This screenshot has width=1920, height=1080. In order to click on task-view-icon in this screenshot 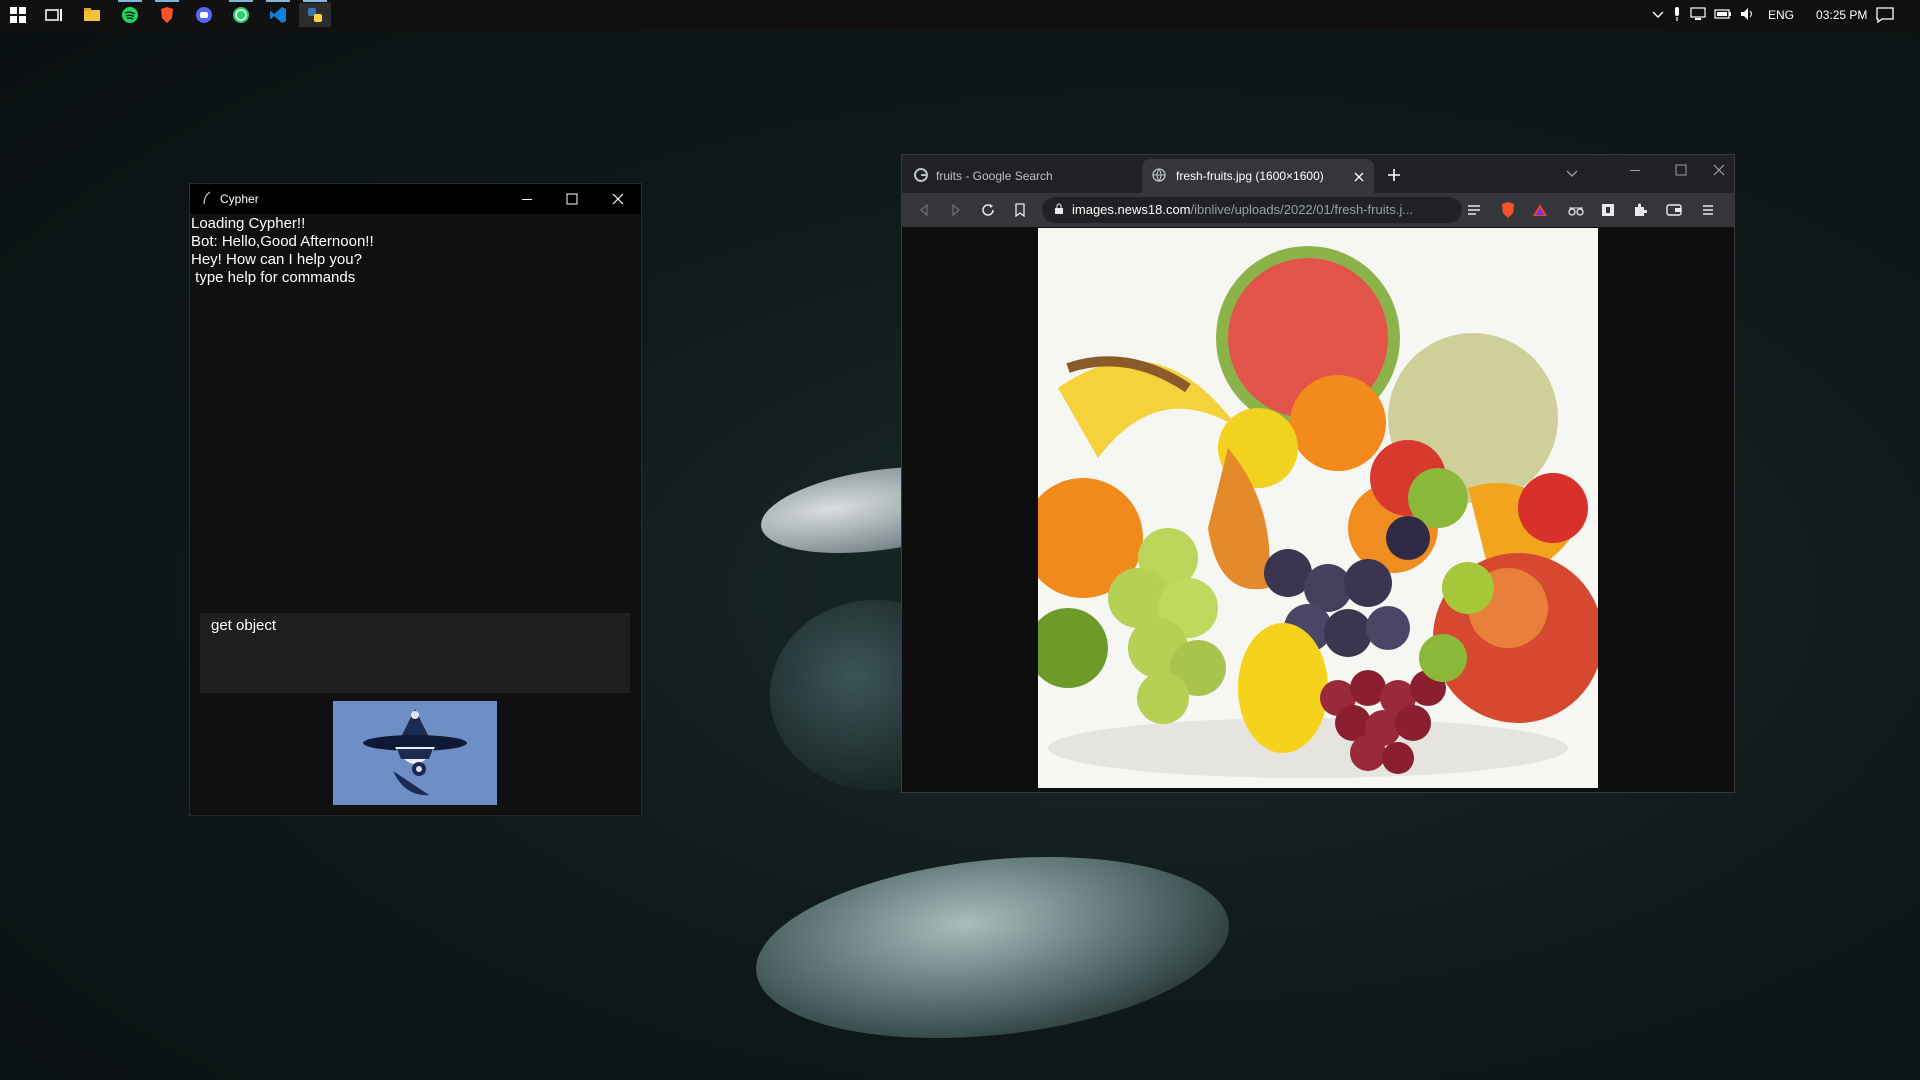, I will do `click(54, 15)`.